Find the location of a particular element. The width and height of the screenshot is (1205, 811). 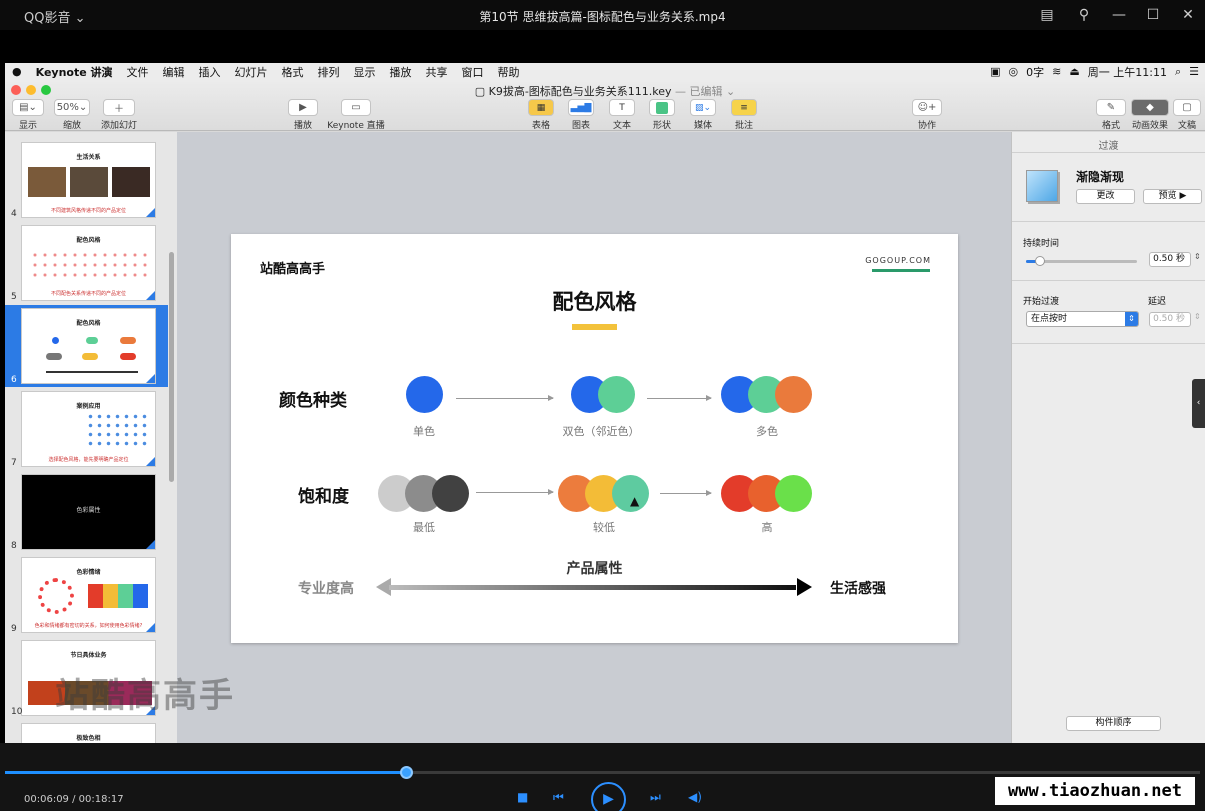

thumb-title: 色彩属性 is located at coordinates (88, 510).